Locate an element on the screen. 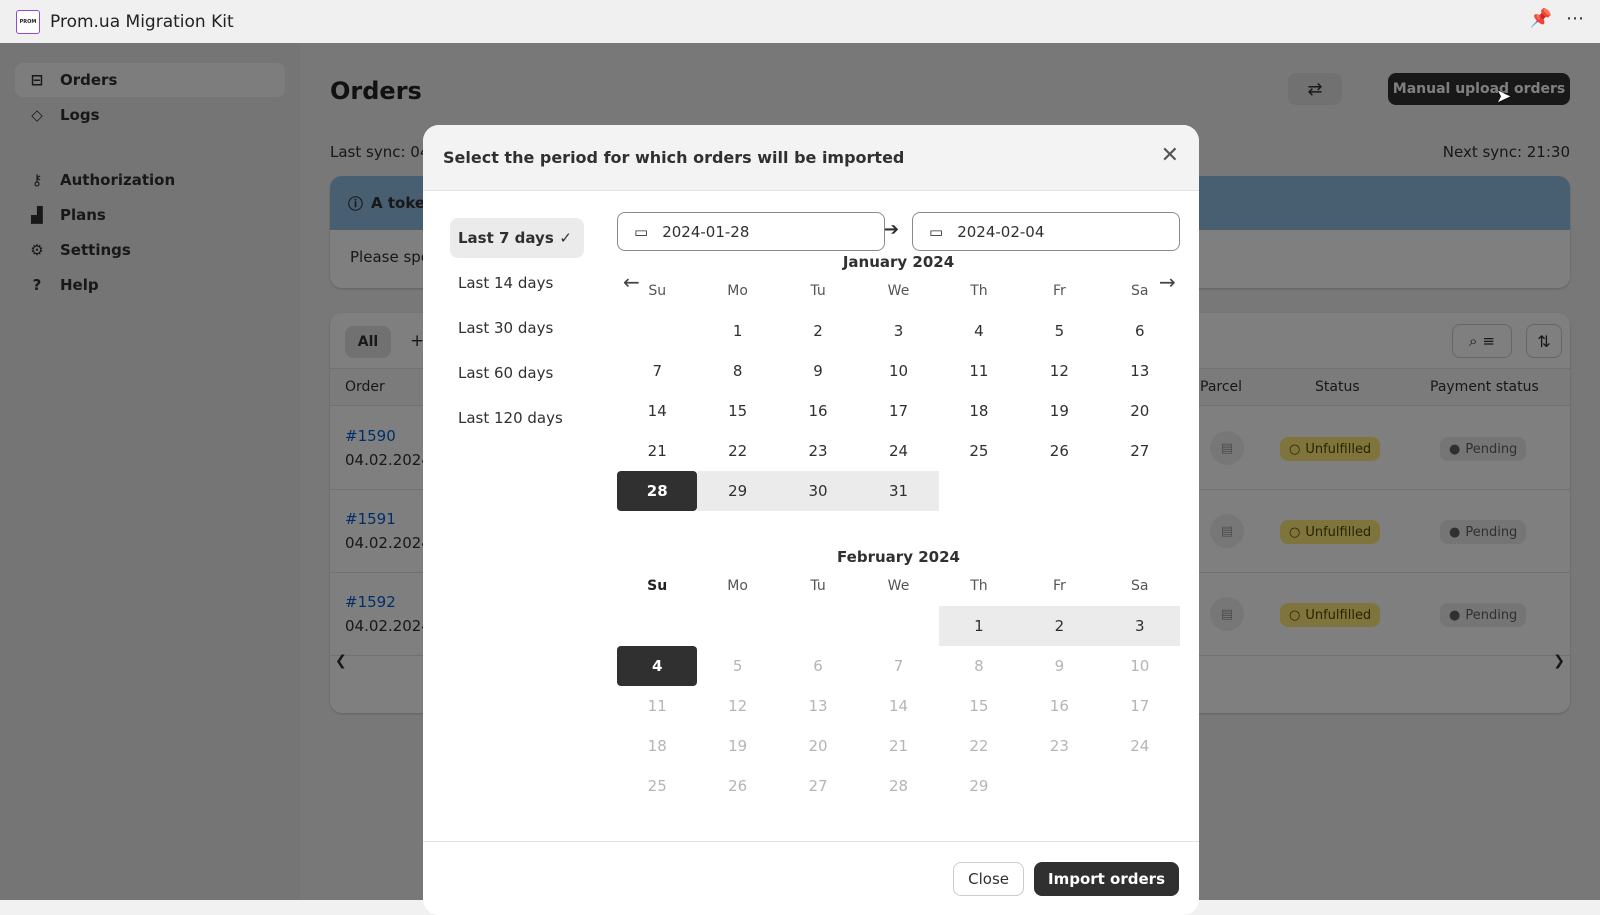  more-icon: ⋯ is located at coordinates (1575, 18).